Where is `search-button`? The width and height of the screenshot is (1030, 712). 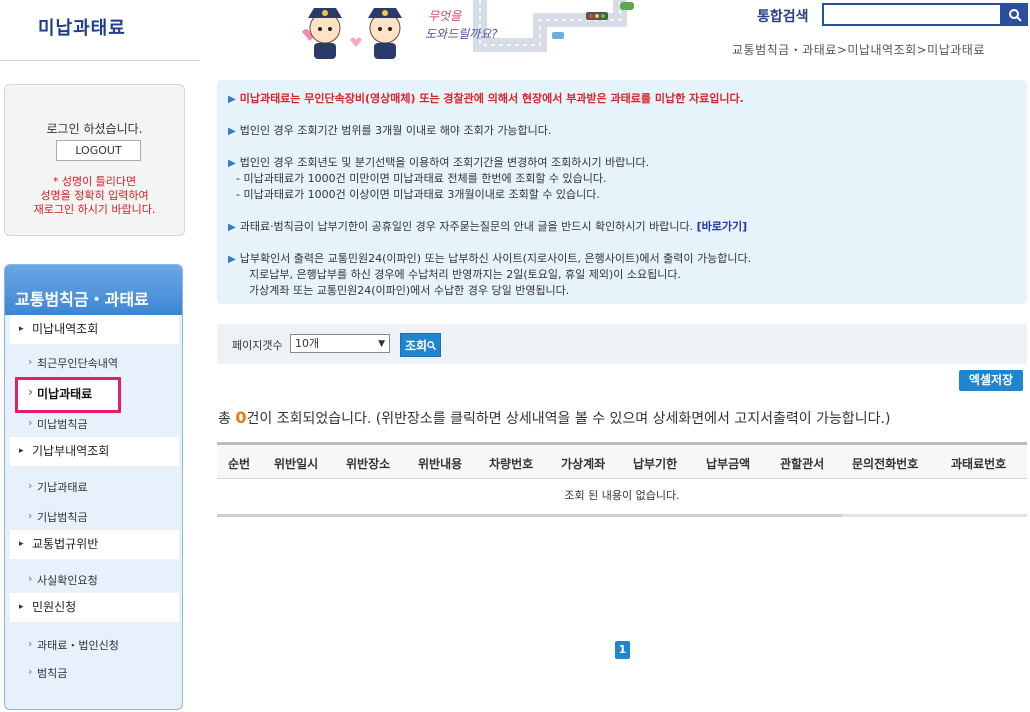
search-button is located at coordinates (1015, 14).